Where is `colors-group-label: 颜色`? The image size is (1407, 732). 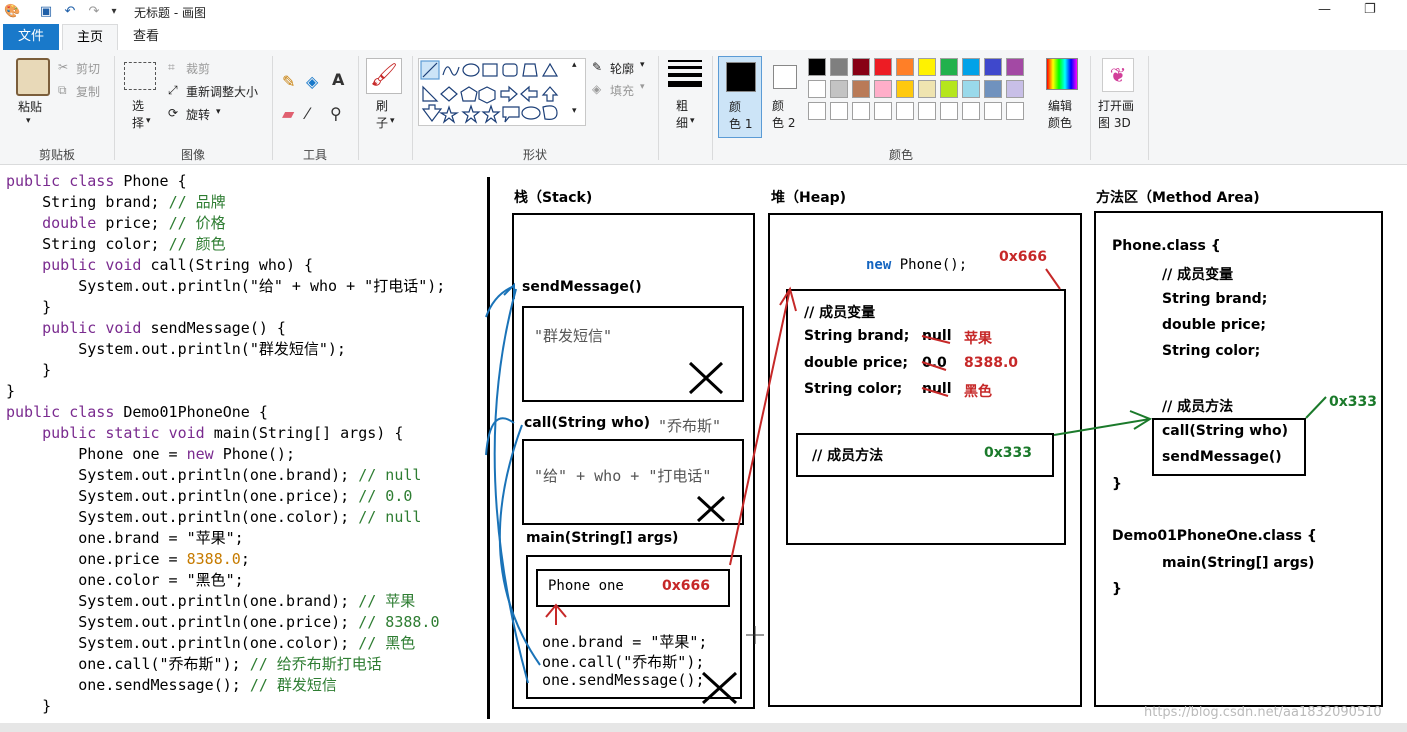 colors-group-label: 颜色 is located at coordinates (900, 155).